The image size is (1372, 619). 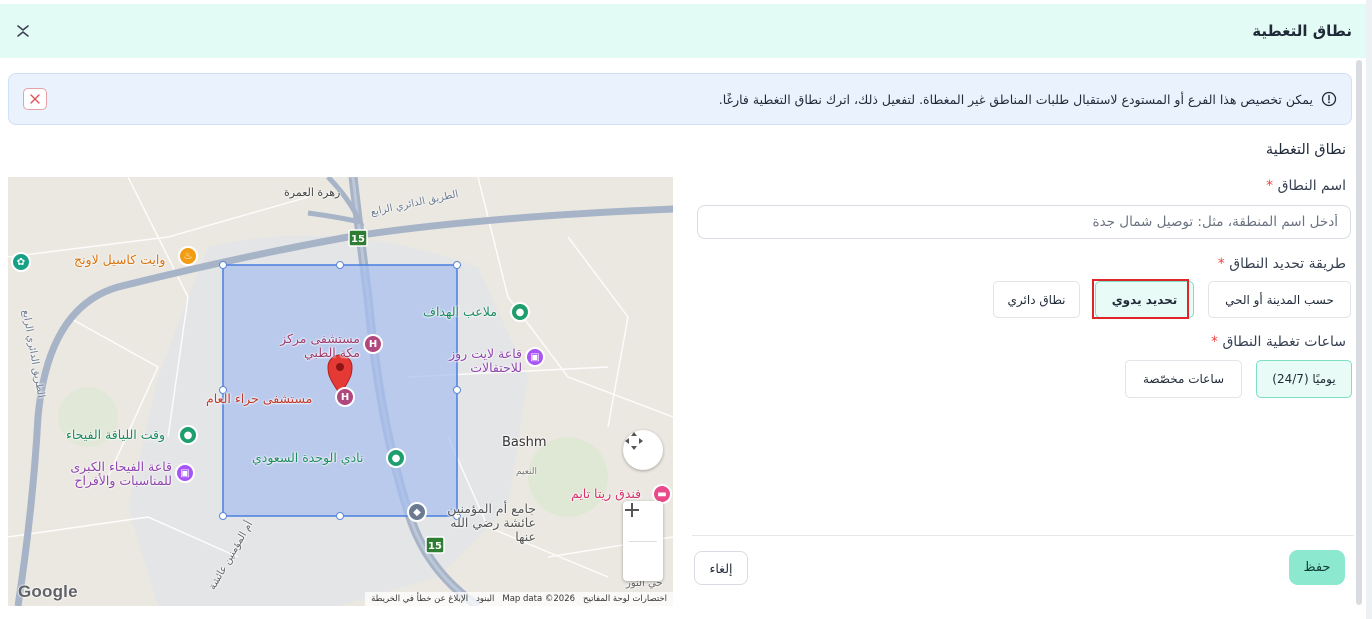 What do you see at coordinates (1302, 31) in the screenshot?
I see `panel-title: نطاق التغطية` at bounding box center [1302, 31].